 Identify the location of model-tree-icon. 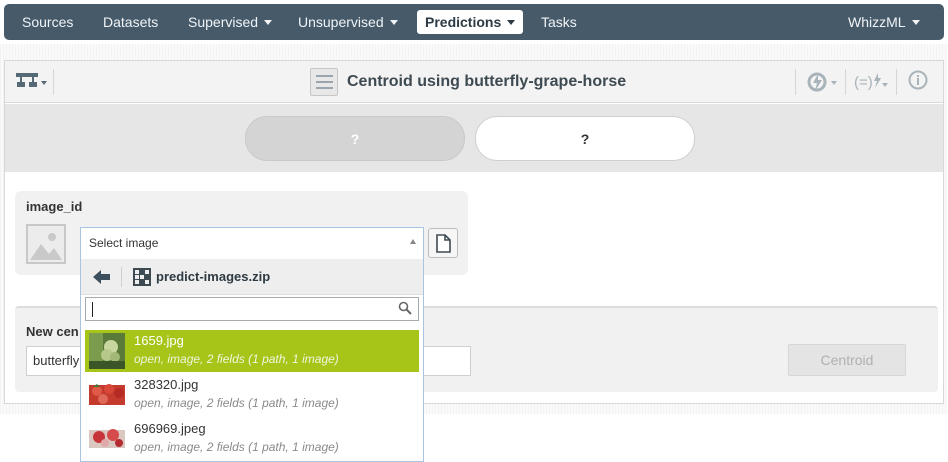
(33, 83).